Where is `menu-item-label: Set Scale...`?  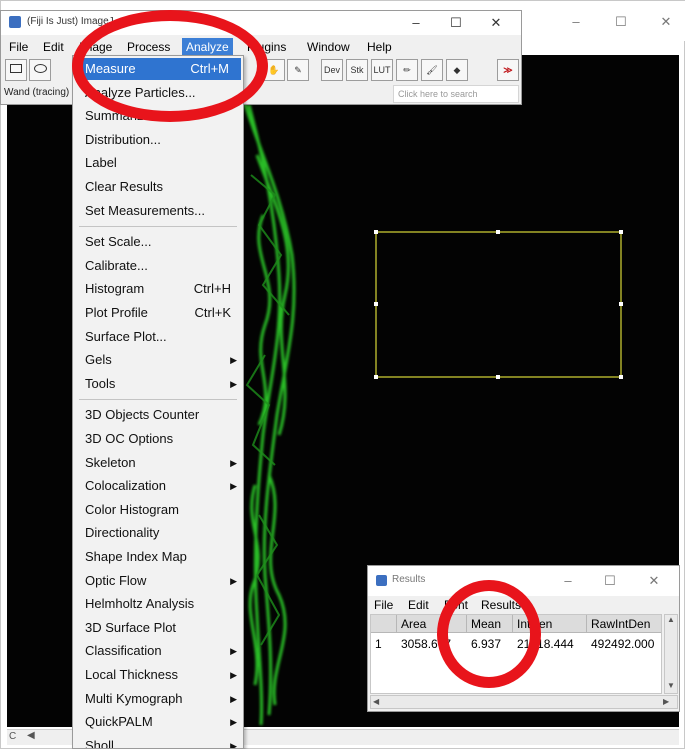 menu-item-label: Set Scale... is located at coordinates (118, 242).